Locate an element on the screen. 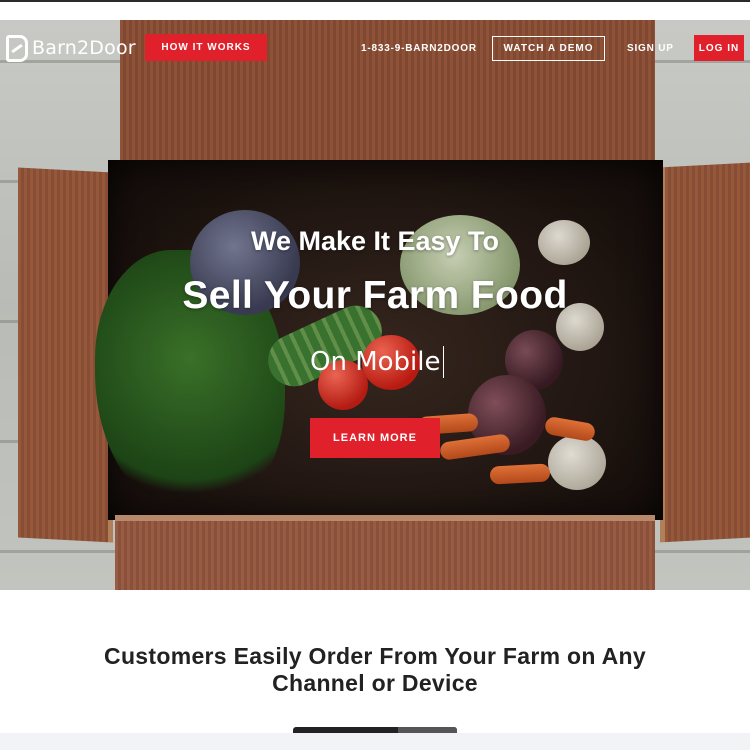  phone-link: 1-833-9-BARN2DOOR is located at coordinates (419, 48).